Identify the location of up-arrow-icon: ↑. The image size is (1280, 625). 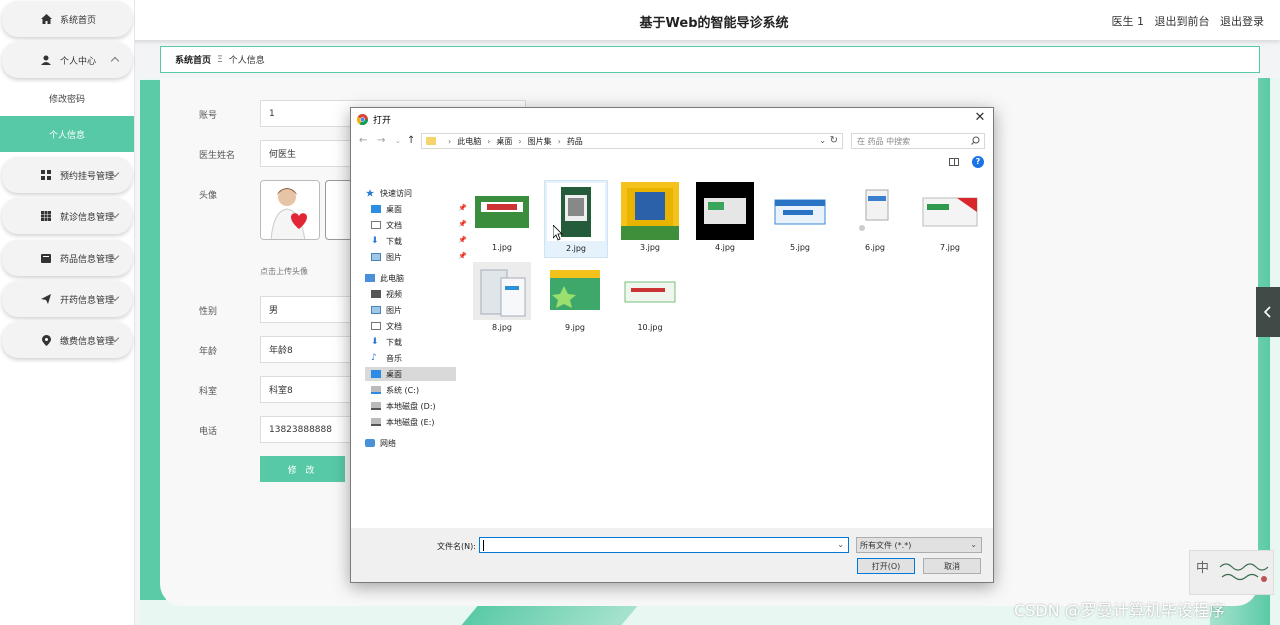
(411, 140).